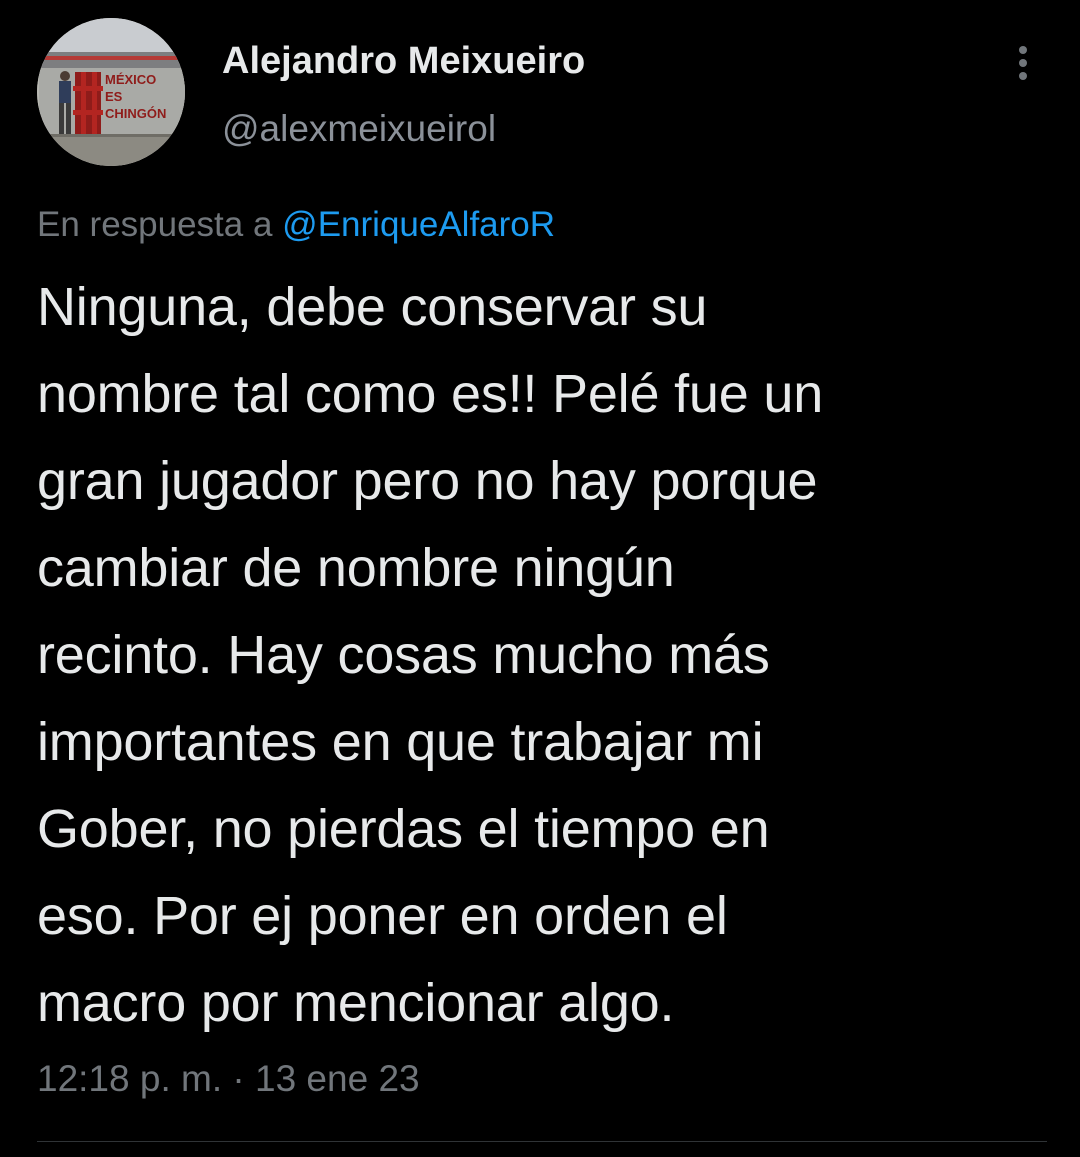 The image size is (1080, 1157). I want to click on tweet-text-line: Gober, no pierdas el tiempo en, so click(403, 829).